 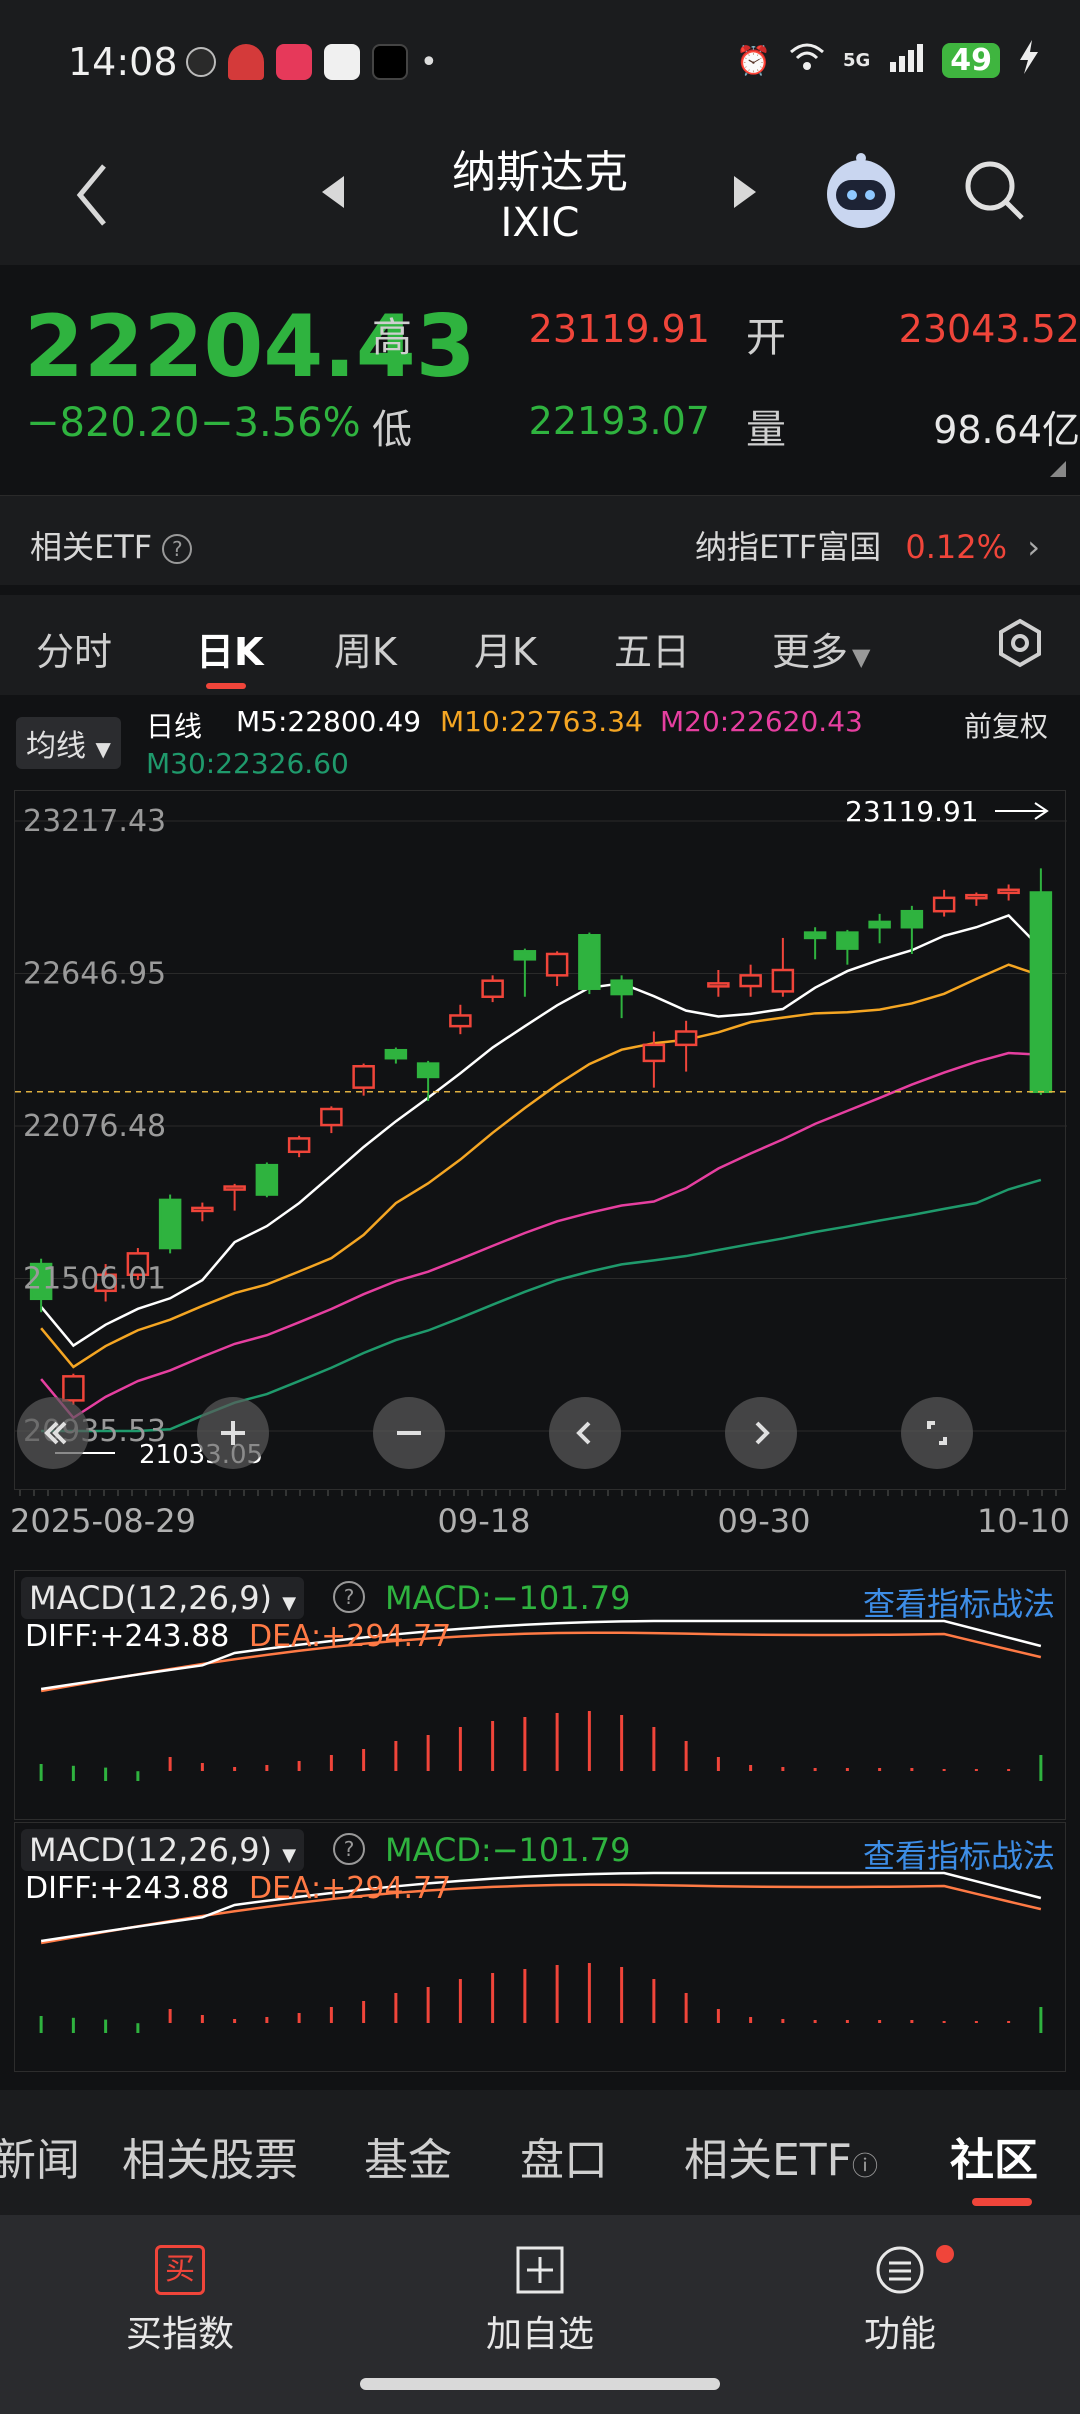 What do you see at coordinates (540, 172) in the screenshot?
I see `stock-name: 纳斯达克` at bounding box center [540, 172].